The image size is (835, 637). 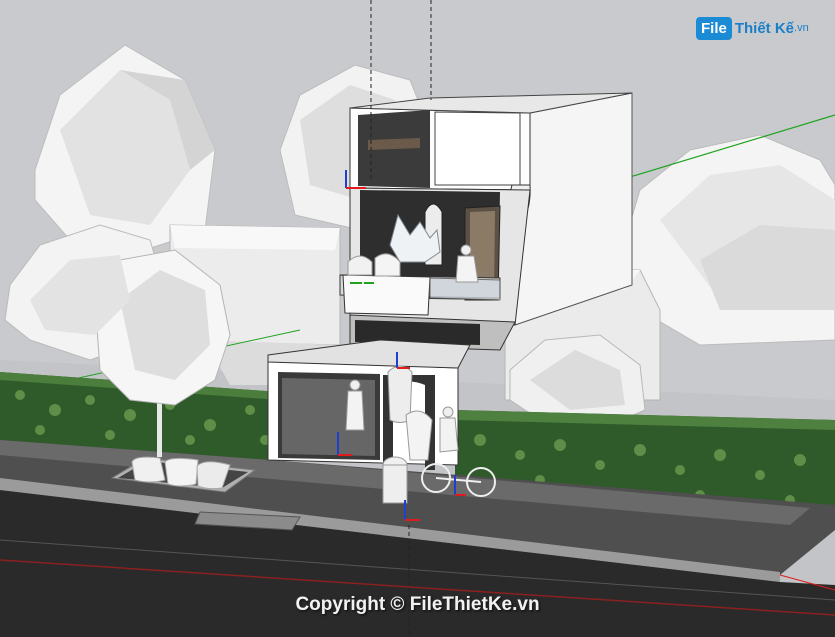 I want to click on logo-text: Thiết Kế, so click(x=764, y=28).